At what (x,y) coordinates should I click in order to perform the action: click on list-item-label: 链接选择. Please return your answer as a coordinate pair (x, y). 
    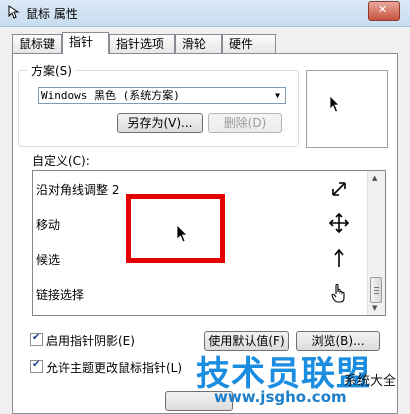
    Looking at the image, I should click on (60, 295).